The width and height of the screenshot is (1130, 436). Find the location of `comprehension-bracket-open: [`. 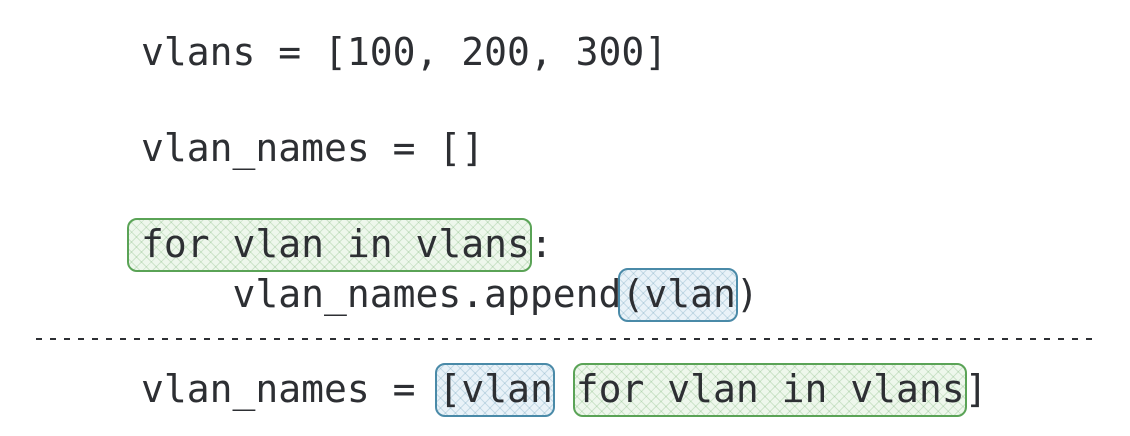

comprehension-bracket-open: [ is located at coordinates (450, 389).